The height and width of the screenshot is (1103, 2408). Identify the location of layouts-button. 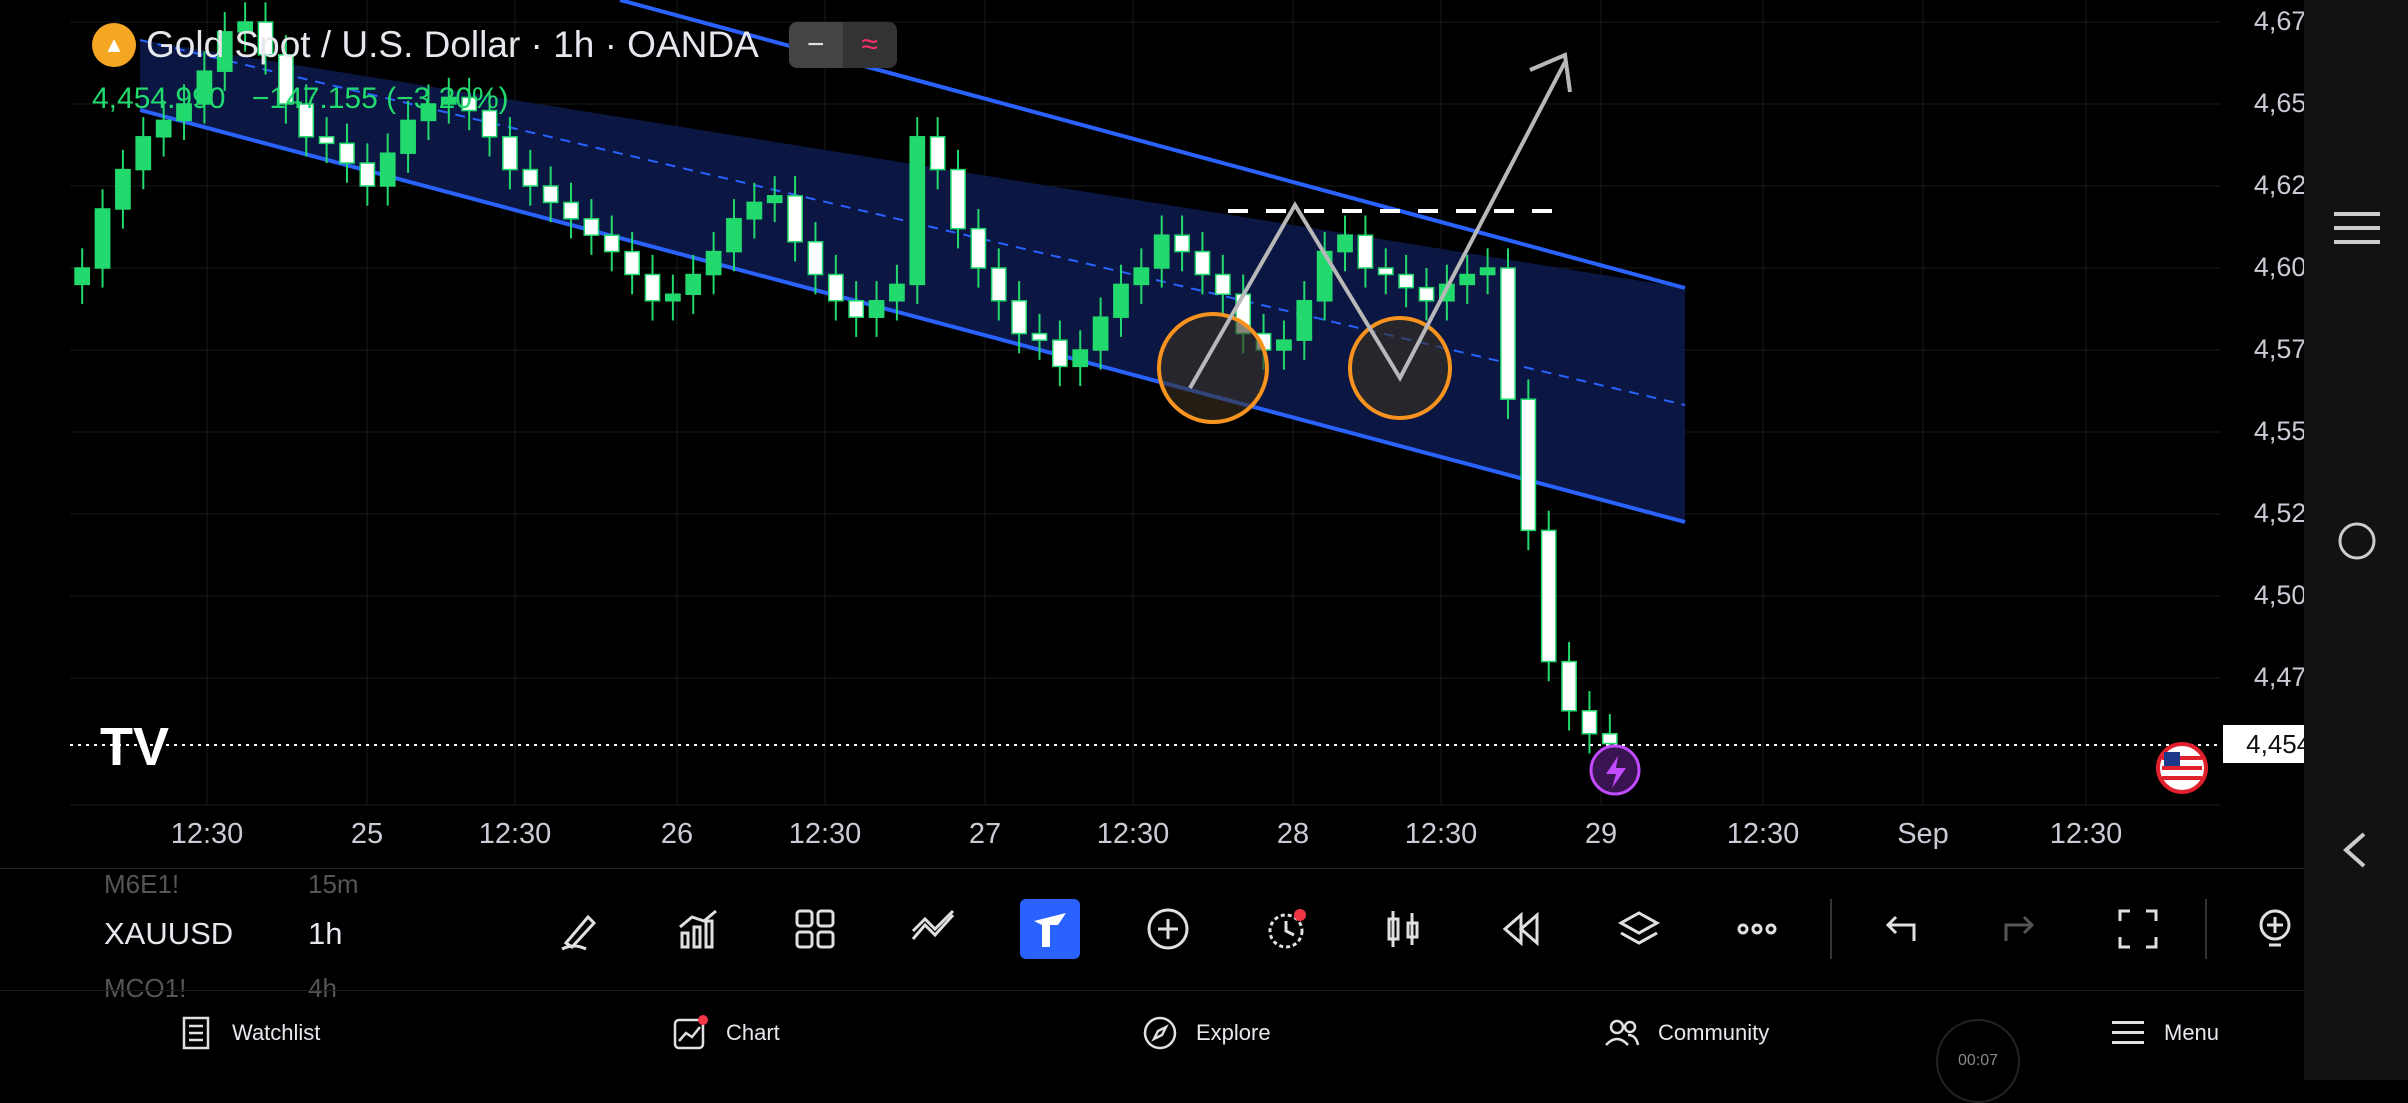
(815, 929).